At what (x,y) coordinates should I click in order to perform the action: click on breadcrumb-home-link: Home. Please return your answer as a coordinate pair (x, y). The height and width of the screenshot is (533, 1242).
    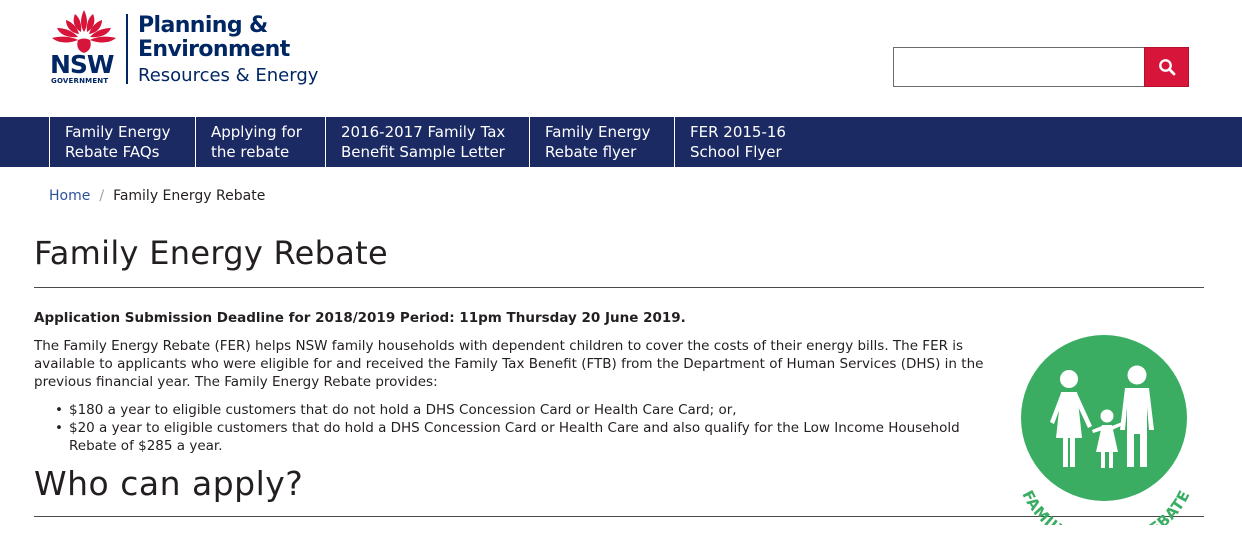
    Looking at the image, I should click on (69, 196).